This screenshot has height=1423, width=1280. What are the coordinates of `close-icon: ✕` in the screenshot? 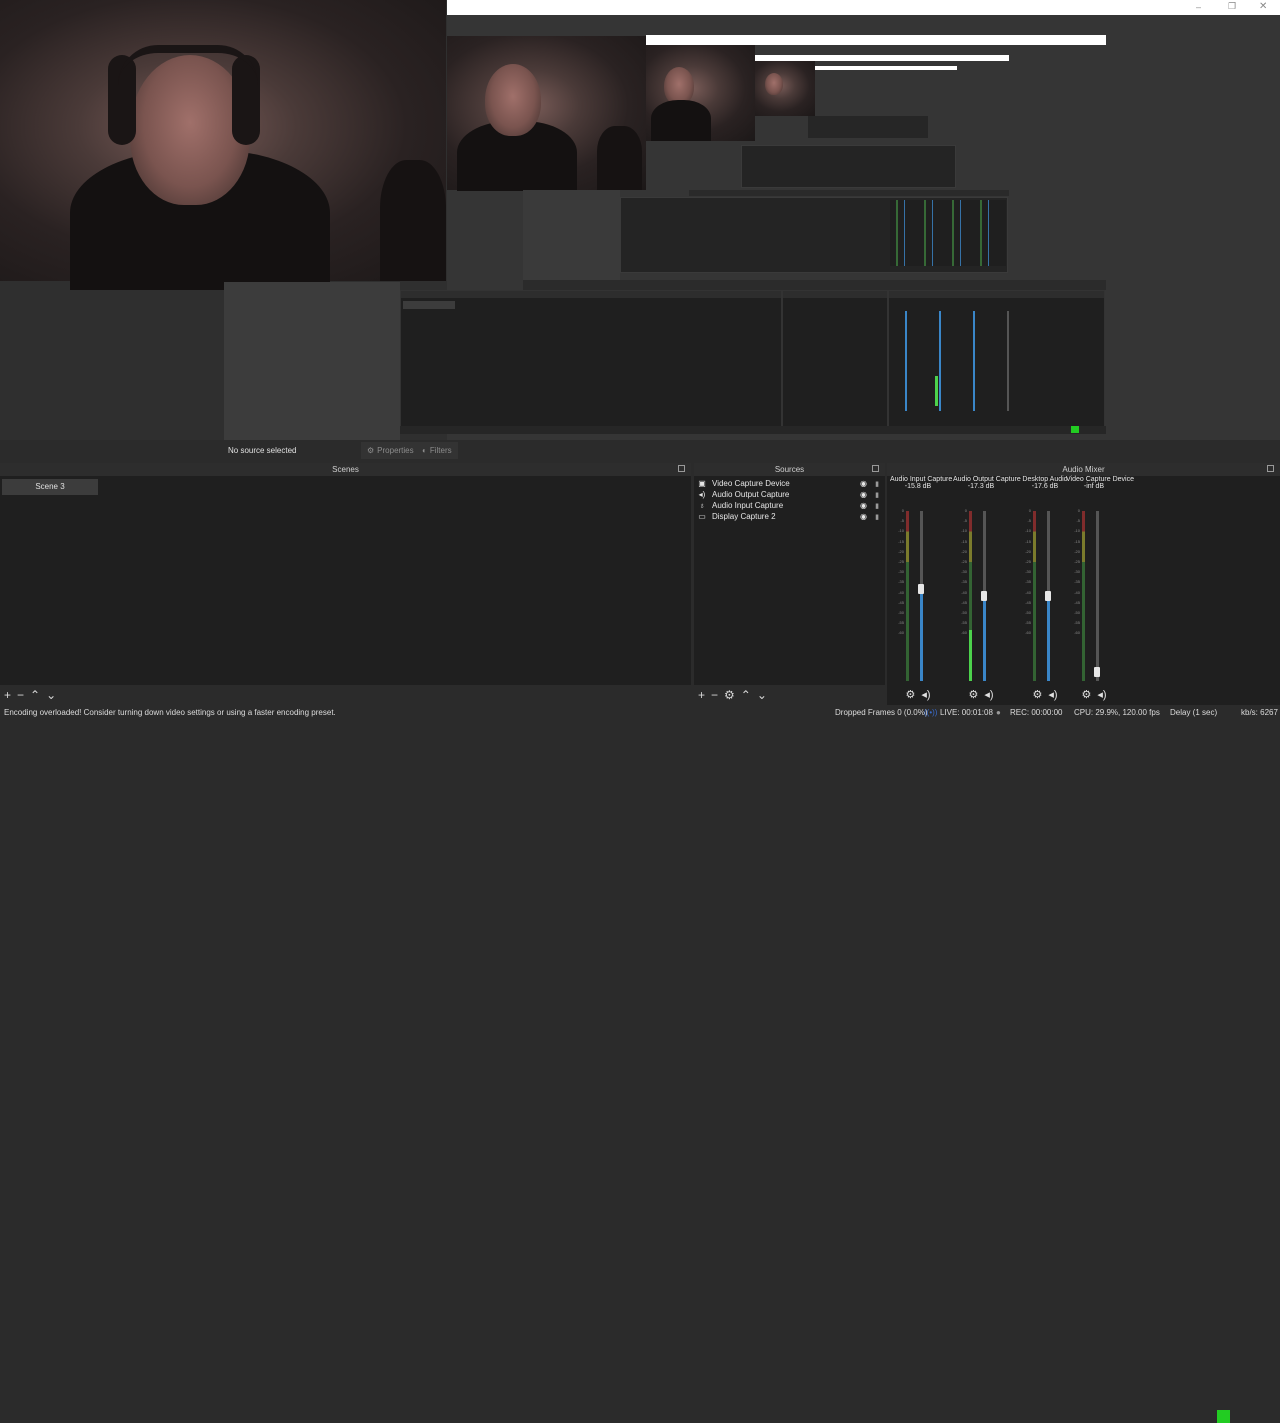 It's located at (1263, 6).